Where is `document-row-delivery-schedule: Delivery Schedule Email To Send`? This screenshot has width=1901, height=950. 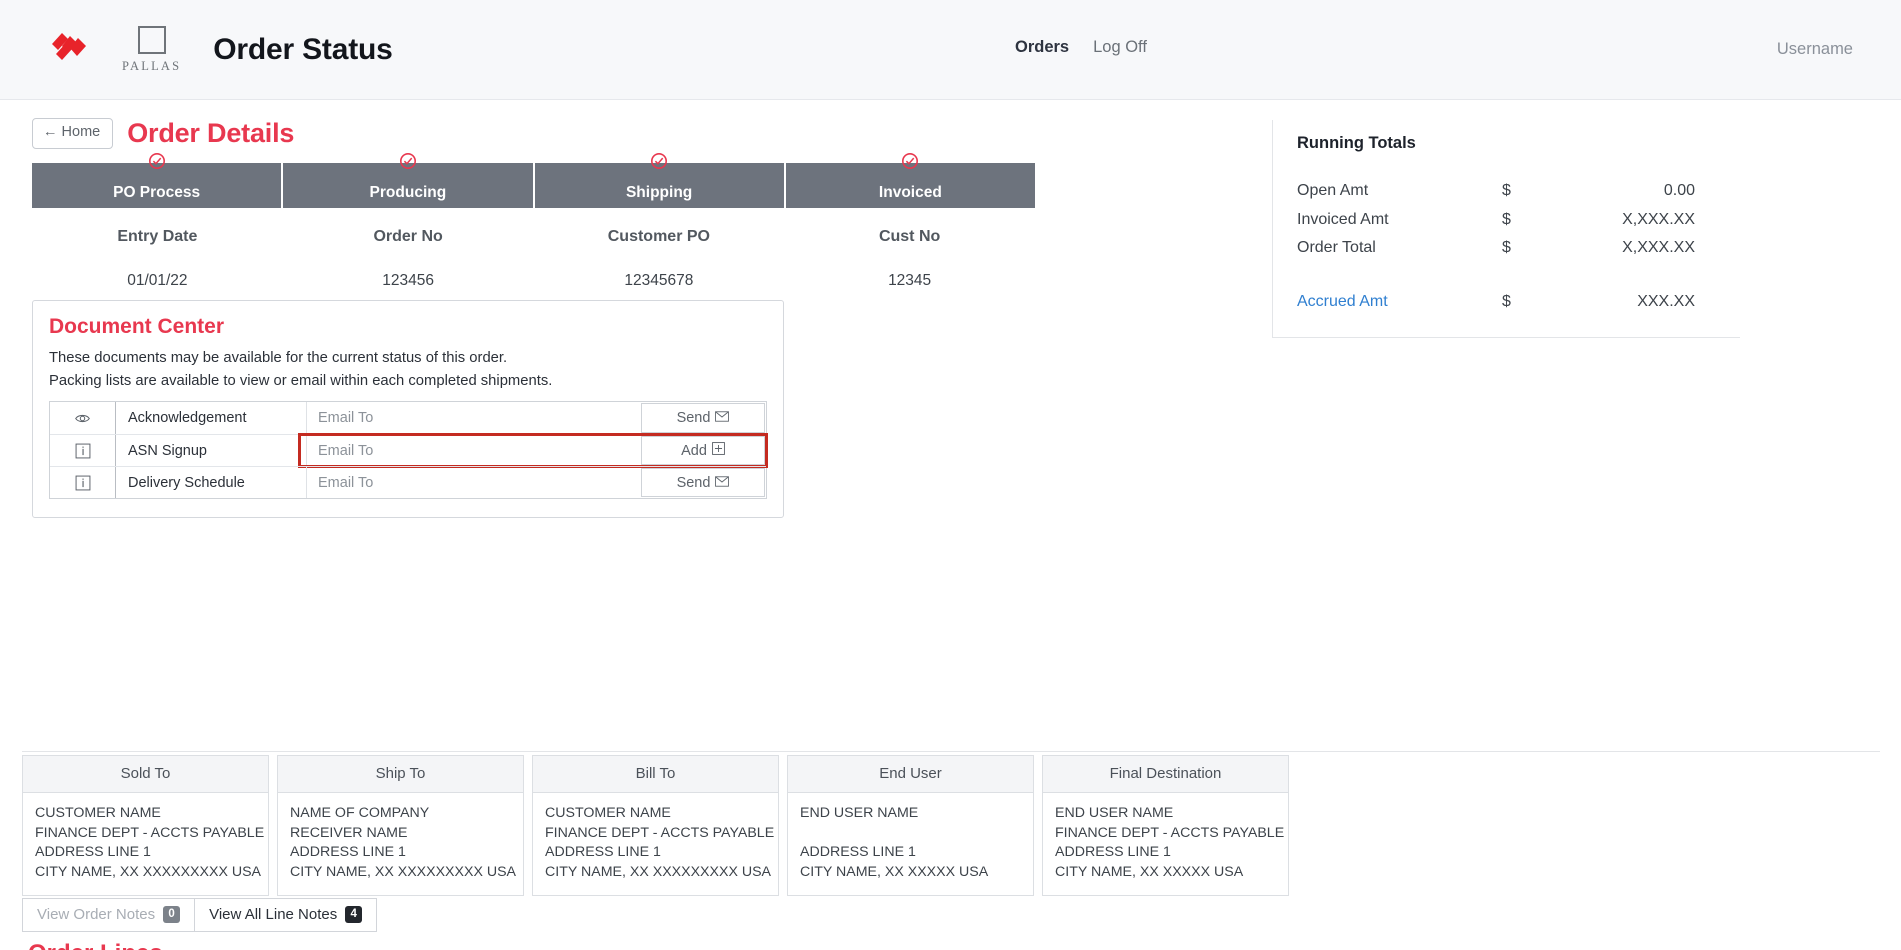
document-row-delivery-schedule: Delivery Schedule Email To Send is located at coordinates (408, 482).